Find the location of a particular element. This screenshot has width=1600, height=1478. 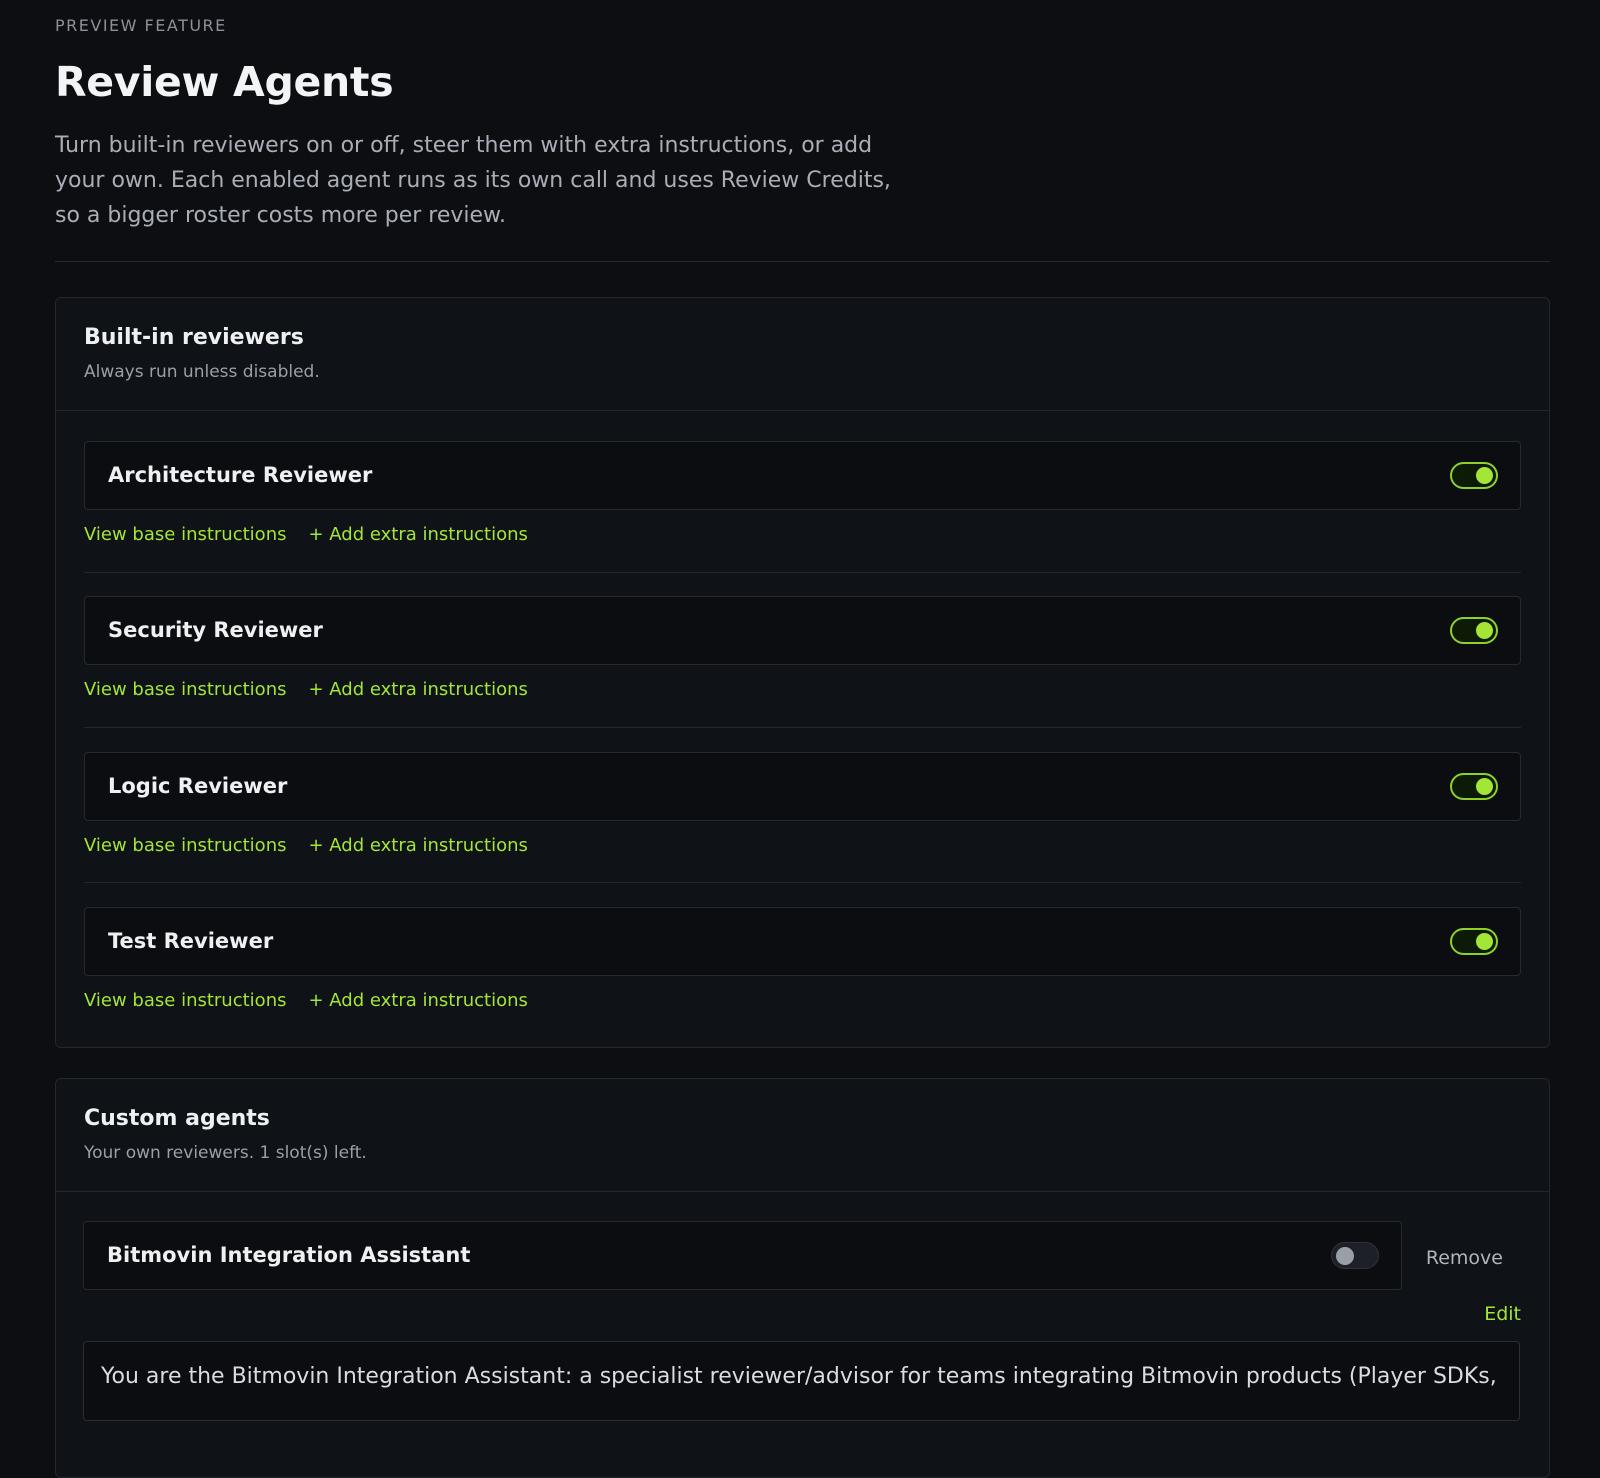

reviewer-toggle-architecture is located at coordinates (1474, 475).